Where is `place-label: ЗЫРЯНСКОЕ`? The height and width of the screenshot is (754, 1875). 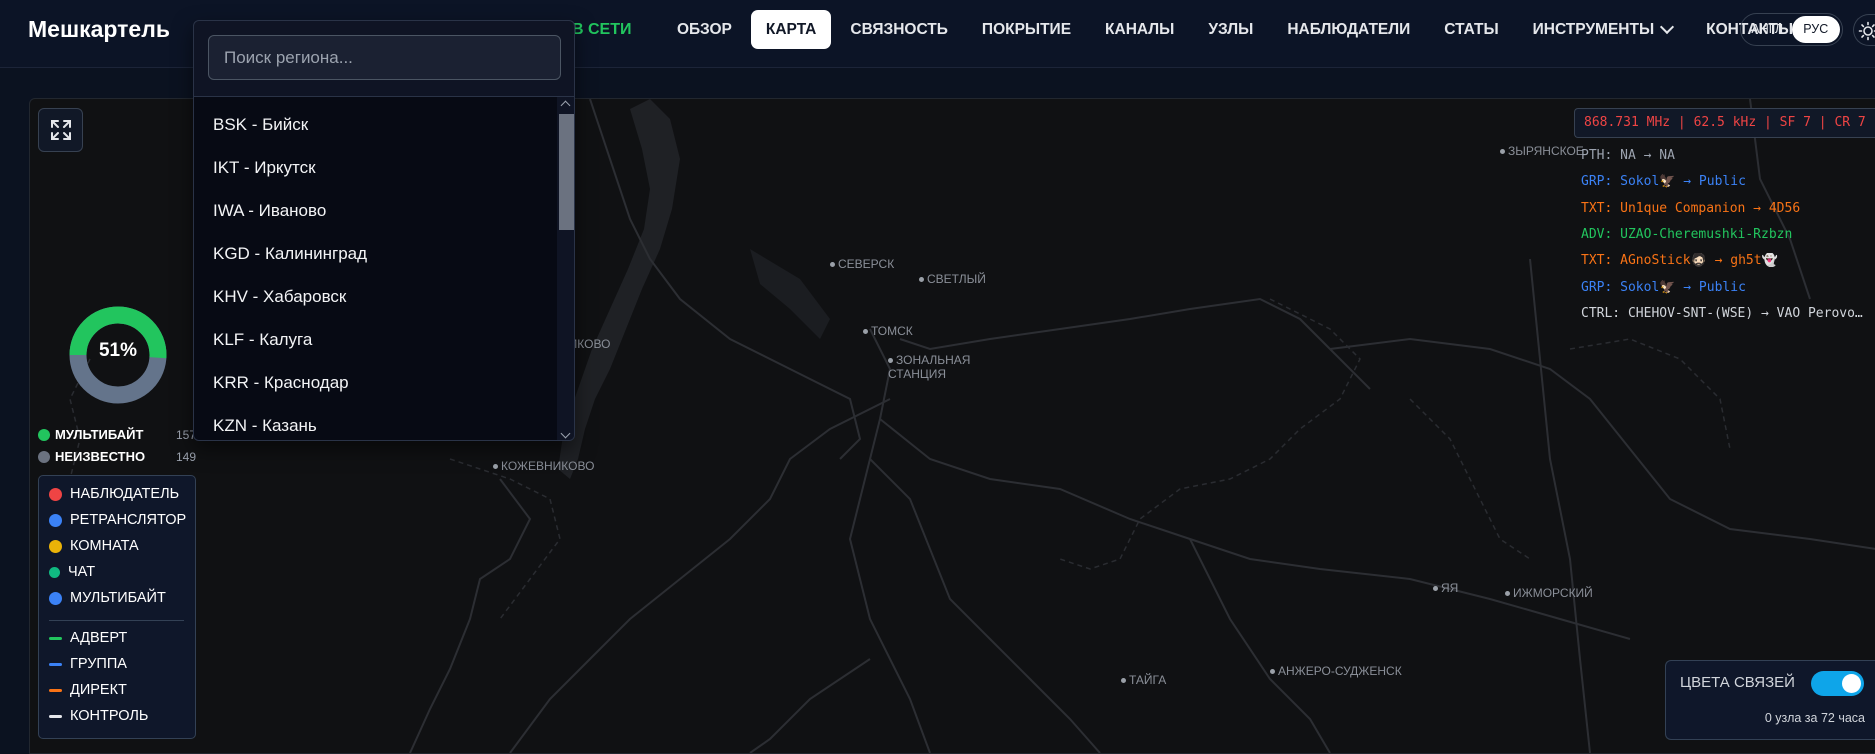
place-label: ЗЫРЯНСКОЕ is located at coordinates (1542, 151).